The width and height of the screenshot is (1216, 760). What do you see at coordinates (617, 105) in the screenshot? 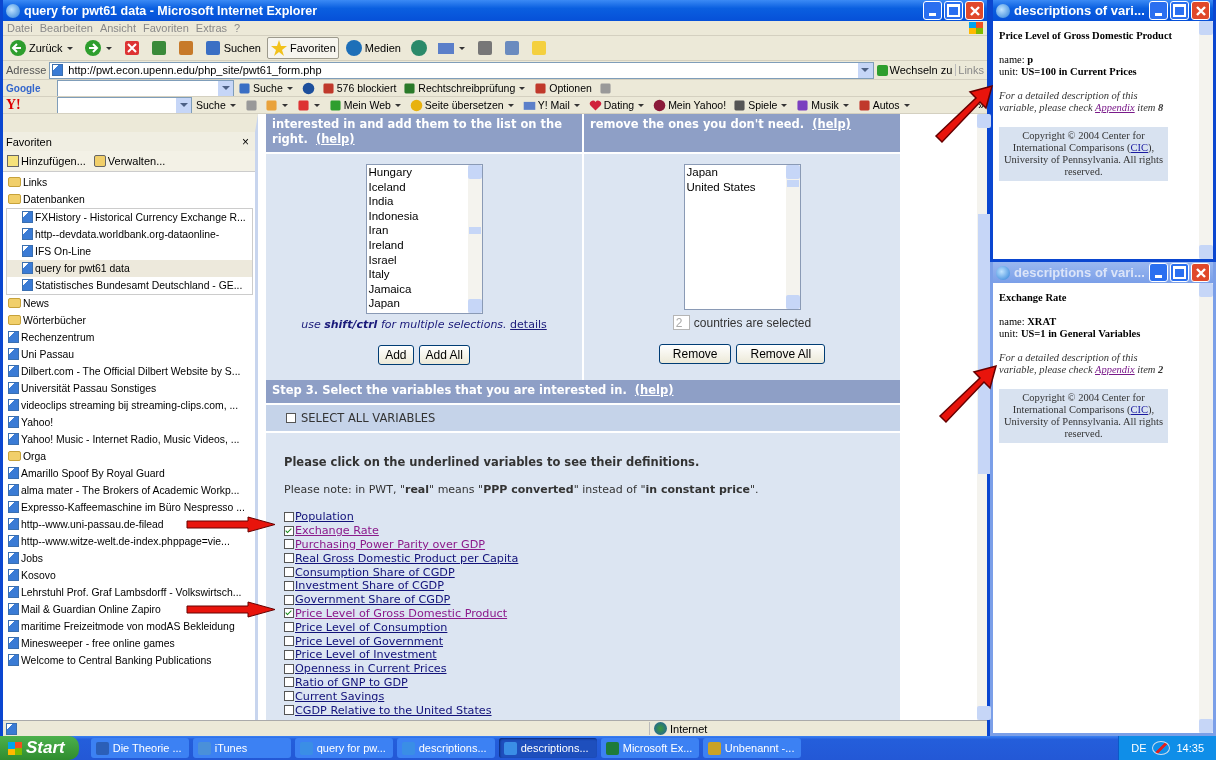
I see `toolbar-button: Dating` at bounding box center [617, 105].